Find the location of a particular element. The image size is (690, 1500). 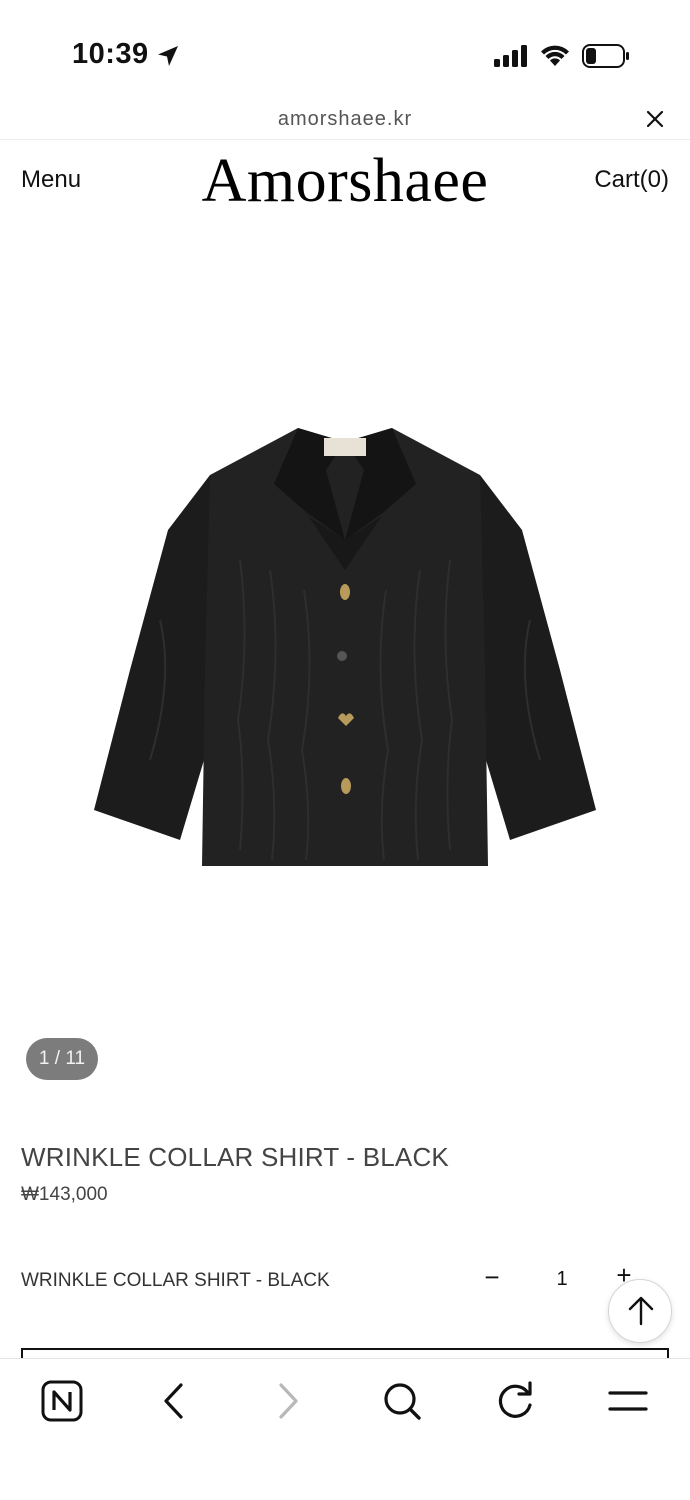

close-icon is located at coordinates (655, 119).